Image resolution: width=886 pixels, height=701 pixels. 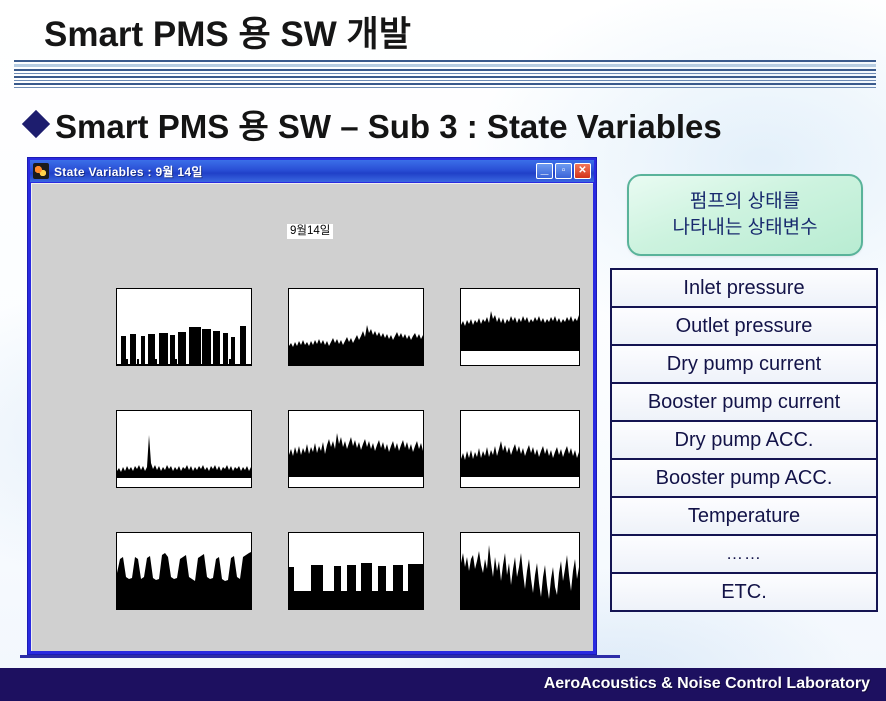 I want to click on list-item: Temperature, so click(x=744, y=517).